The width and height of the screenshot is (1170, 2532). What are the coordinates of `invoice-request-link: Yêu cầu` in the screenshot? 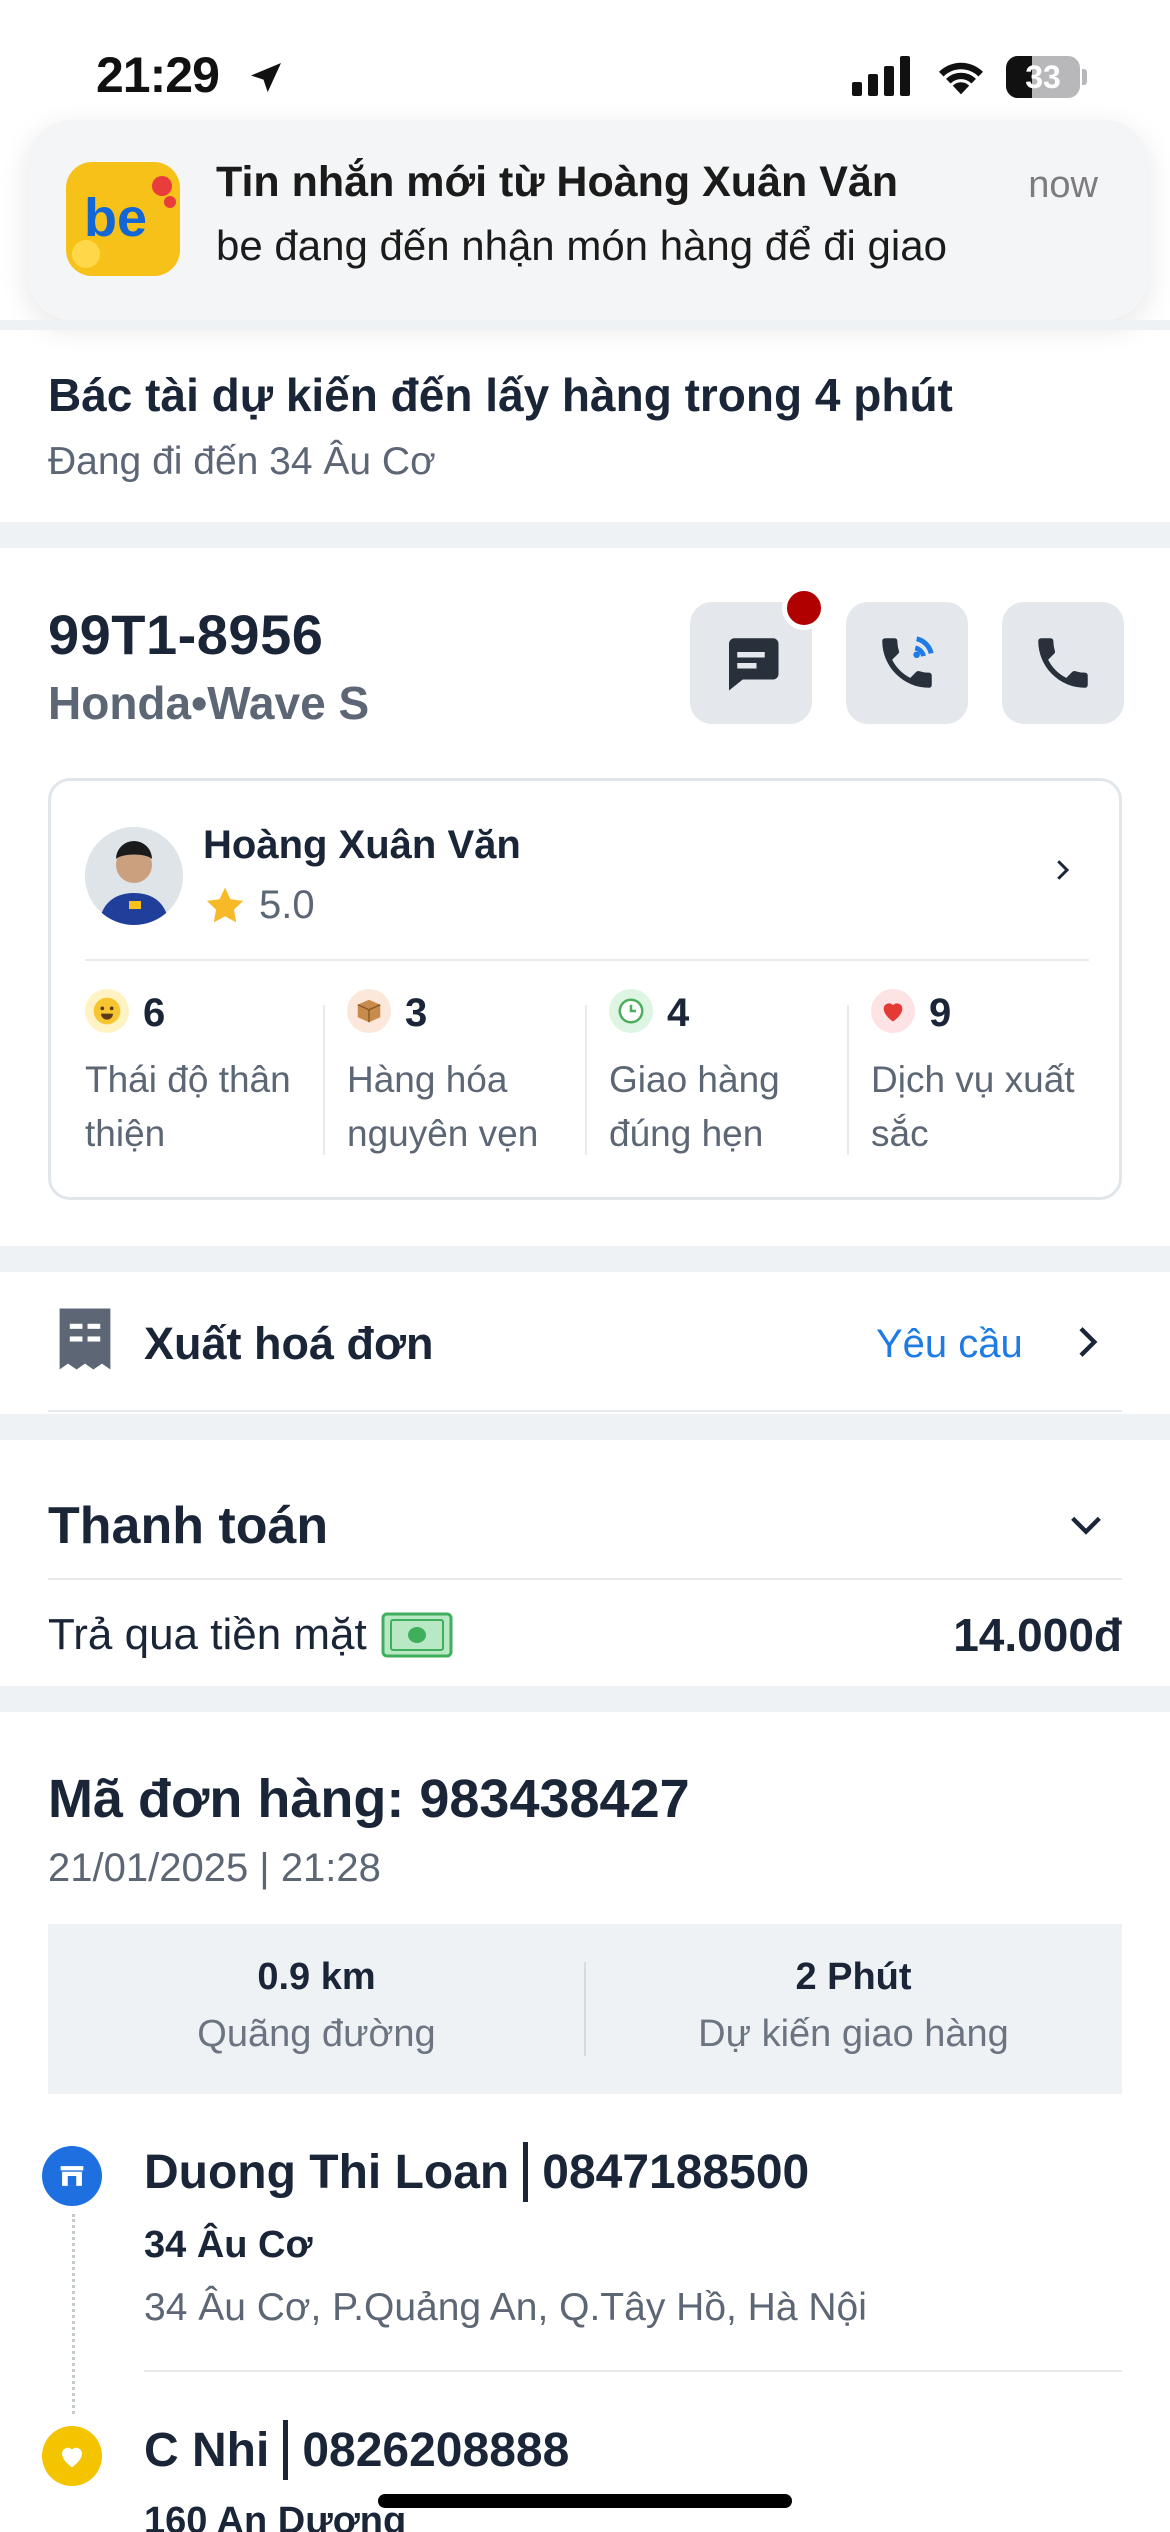 It's located at (949, 1344).